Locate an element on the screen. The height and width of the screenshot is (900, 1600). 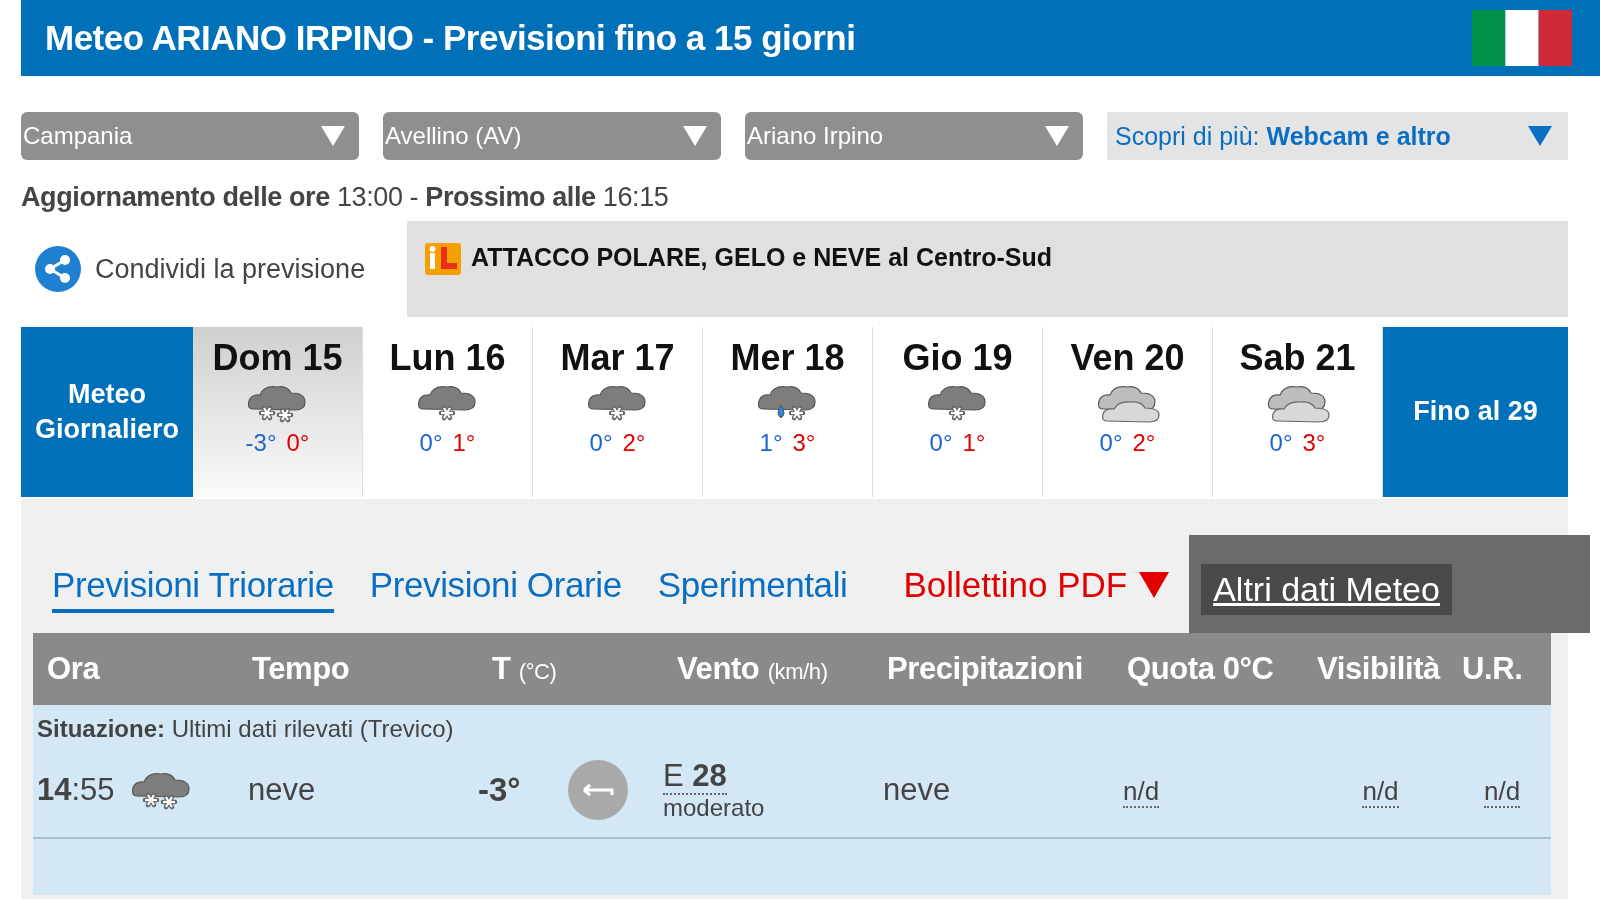
share-link: Condividi la previsione is located at coordinates (230, 269).